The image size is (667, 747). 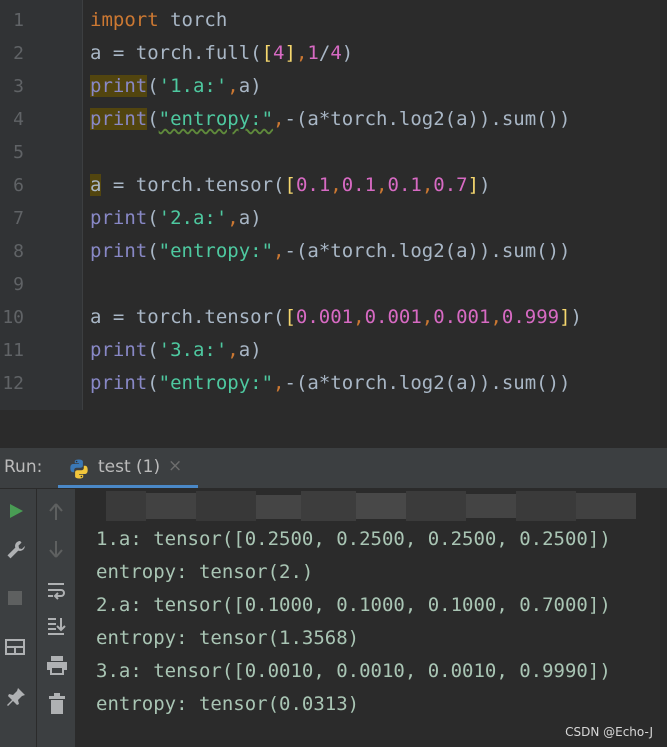 I want to click on line-number: 8, so click(x=18, y=251).